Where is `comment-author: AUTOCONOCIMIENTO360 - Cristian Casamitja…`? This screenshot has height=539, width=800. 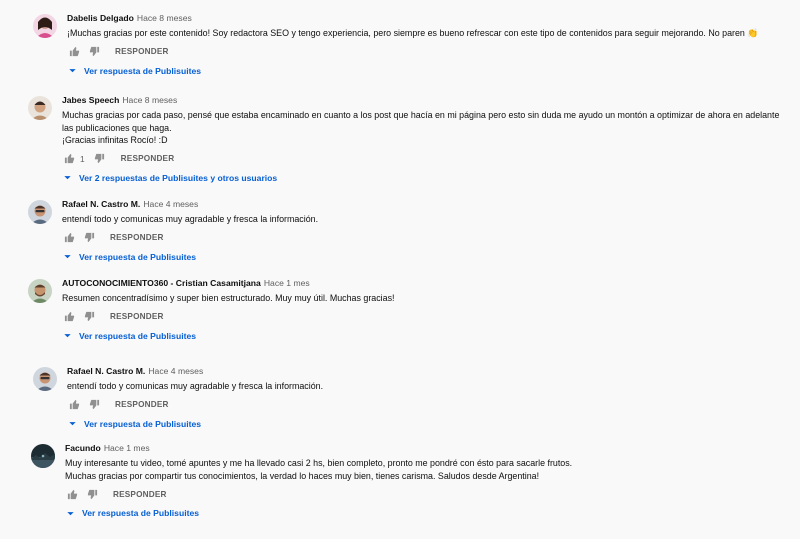
comment-author: AUTOCONOCIMIENTO360 - Cristian Casamitja… is located at coordinates (161, 283).